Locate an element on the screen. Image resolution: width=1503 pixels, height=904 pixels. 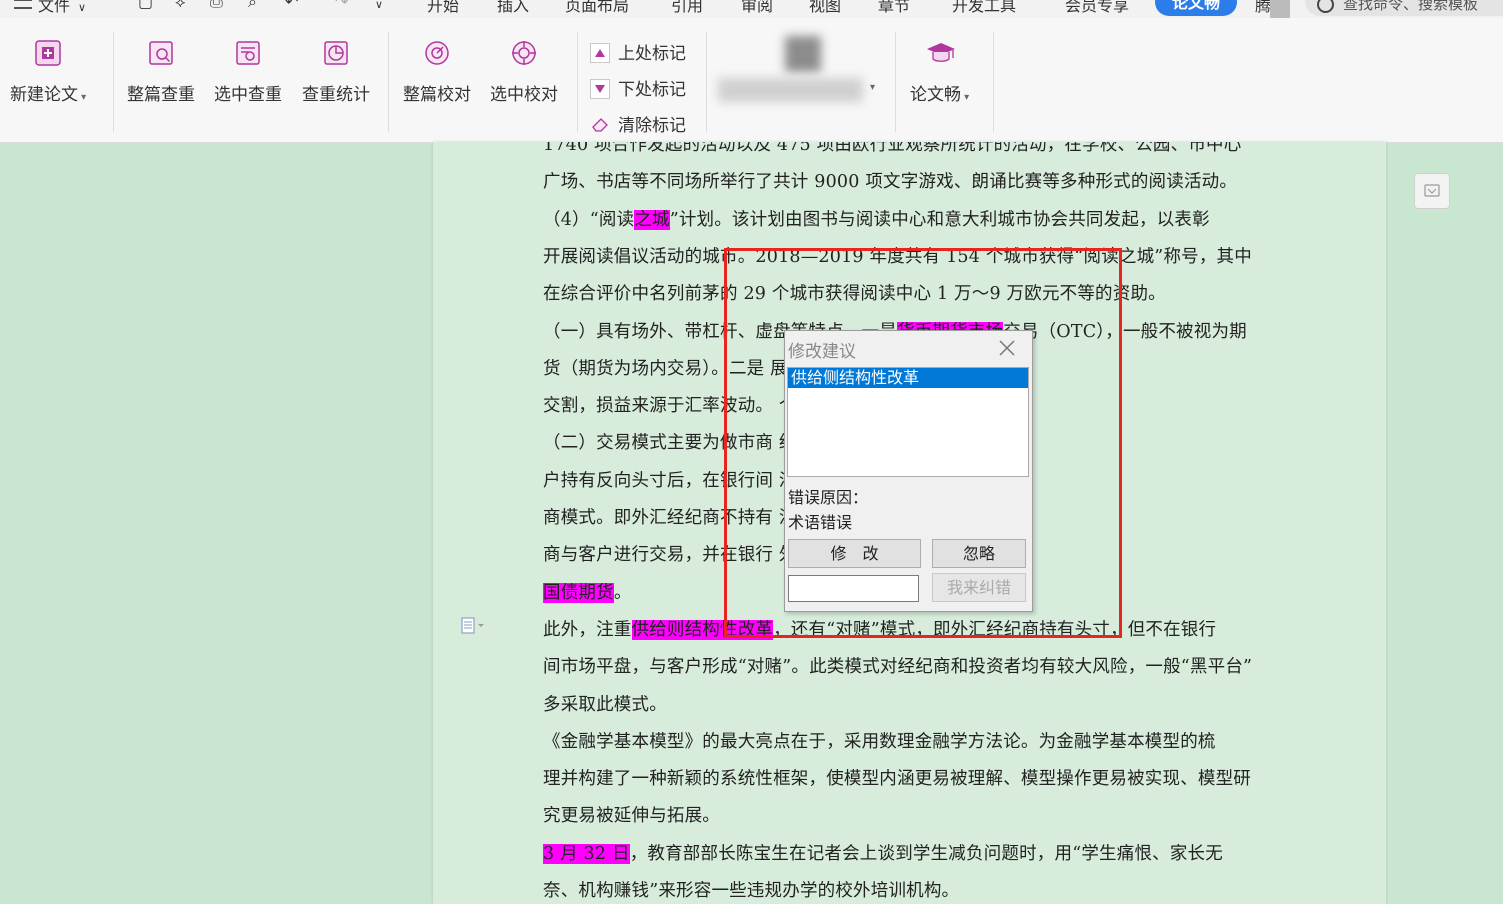
full-proofread-icon is located at coordinates (437, 53).